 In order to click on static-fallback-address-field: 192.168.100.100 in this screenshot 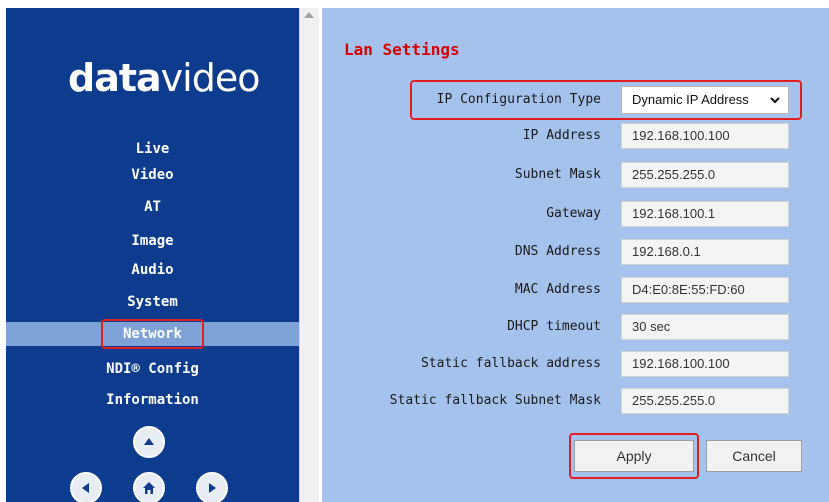, I will do `click(705, 364)`.